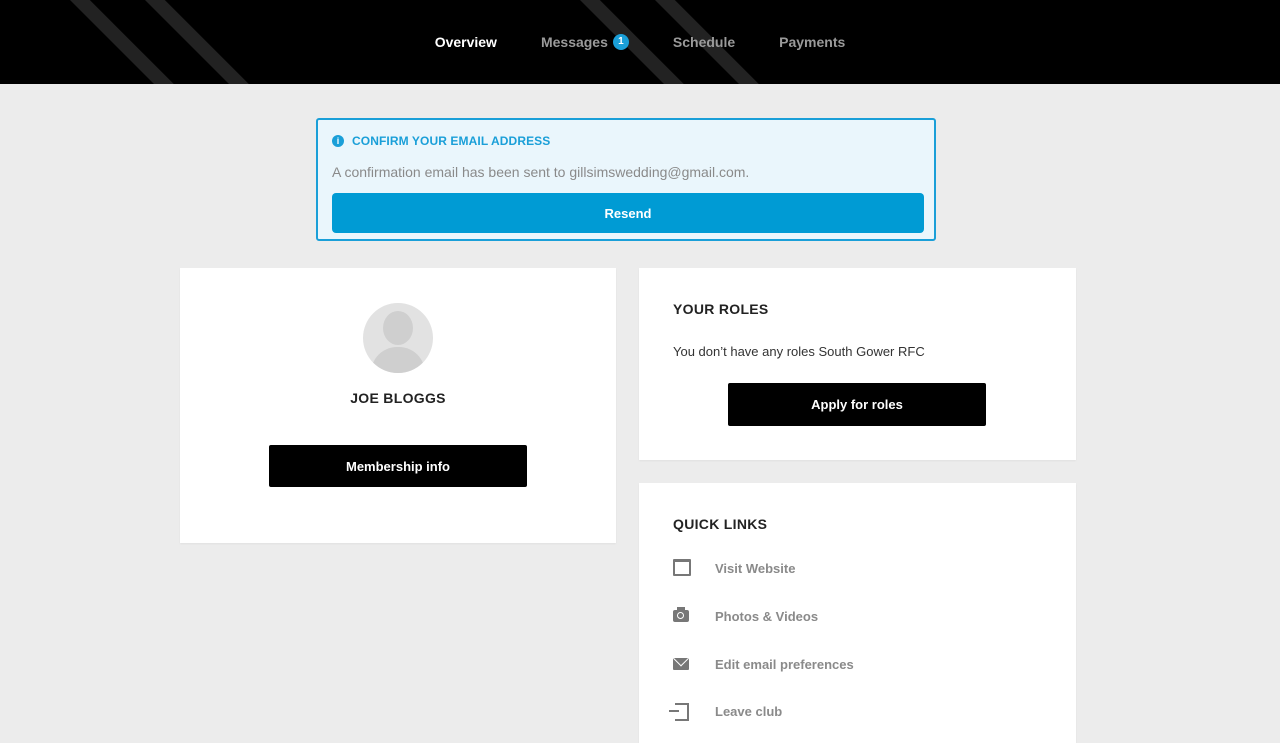 The width and height of the screenshot is (1280, 743). What do you see at coordinates (398, 360) in the screenshot?
I see `avatar-body-icon` at bounding box center [398, 360].